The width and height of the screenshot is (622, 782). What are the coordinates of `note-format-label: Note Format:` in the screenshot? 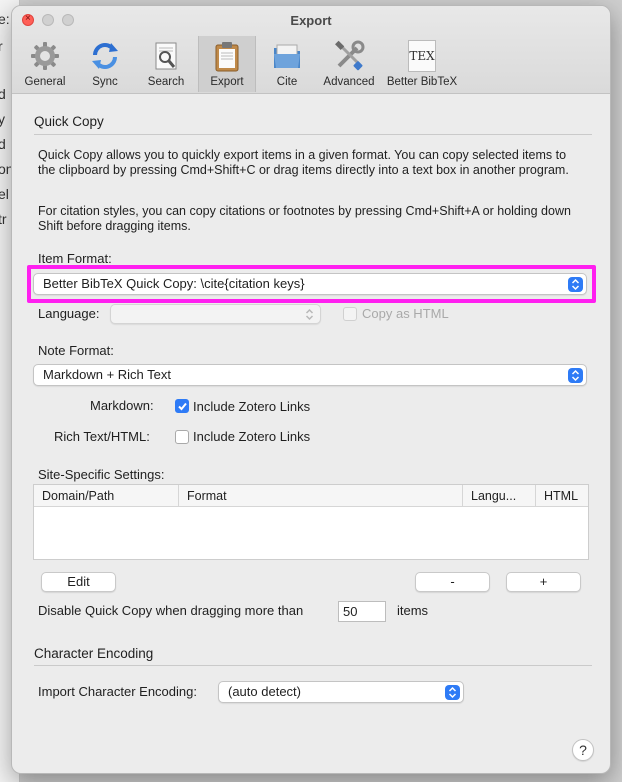 It's located at (76, 350).